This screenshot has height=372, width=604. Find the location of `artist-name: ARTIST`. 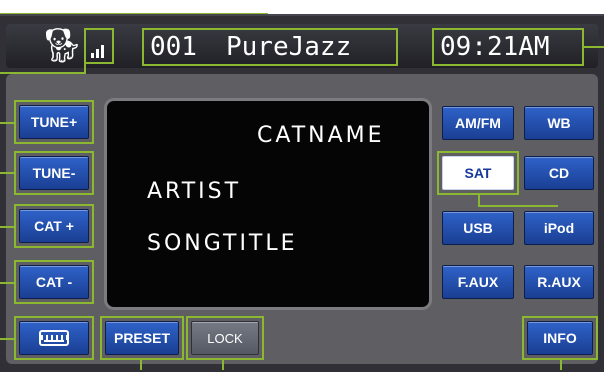

artist-name: ARTIST is located at coordinates (194, 191).